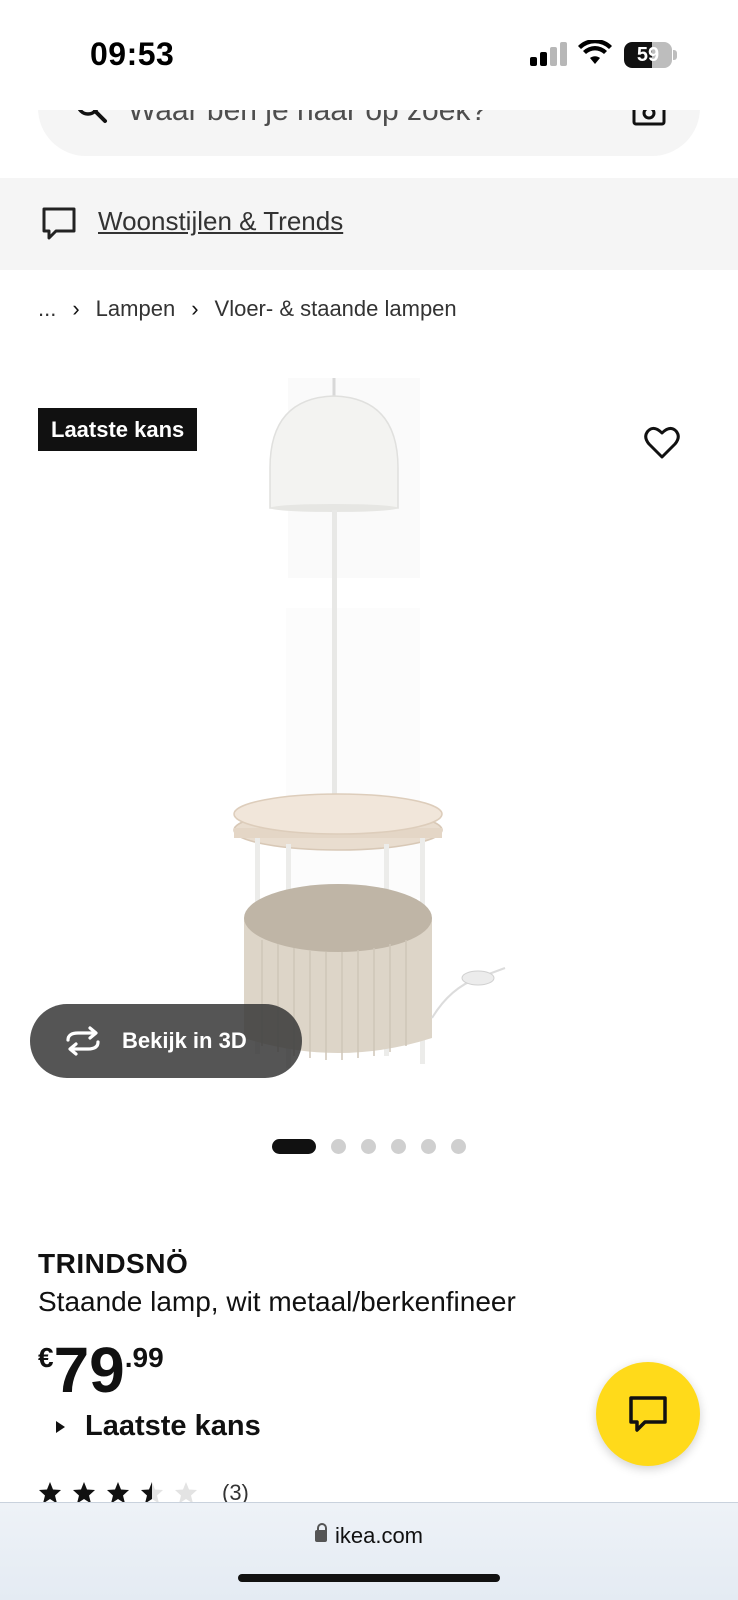  I want to click on product-name: TRINDSNÖ, so click(113, 1263).